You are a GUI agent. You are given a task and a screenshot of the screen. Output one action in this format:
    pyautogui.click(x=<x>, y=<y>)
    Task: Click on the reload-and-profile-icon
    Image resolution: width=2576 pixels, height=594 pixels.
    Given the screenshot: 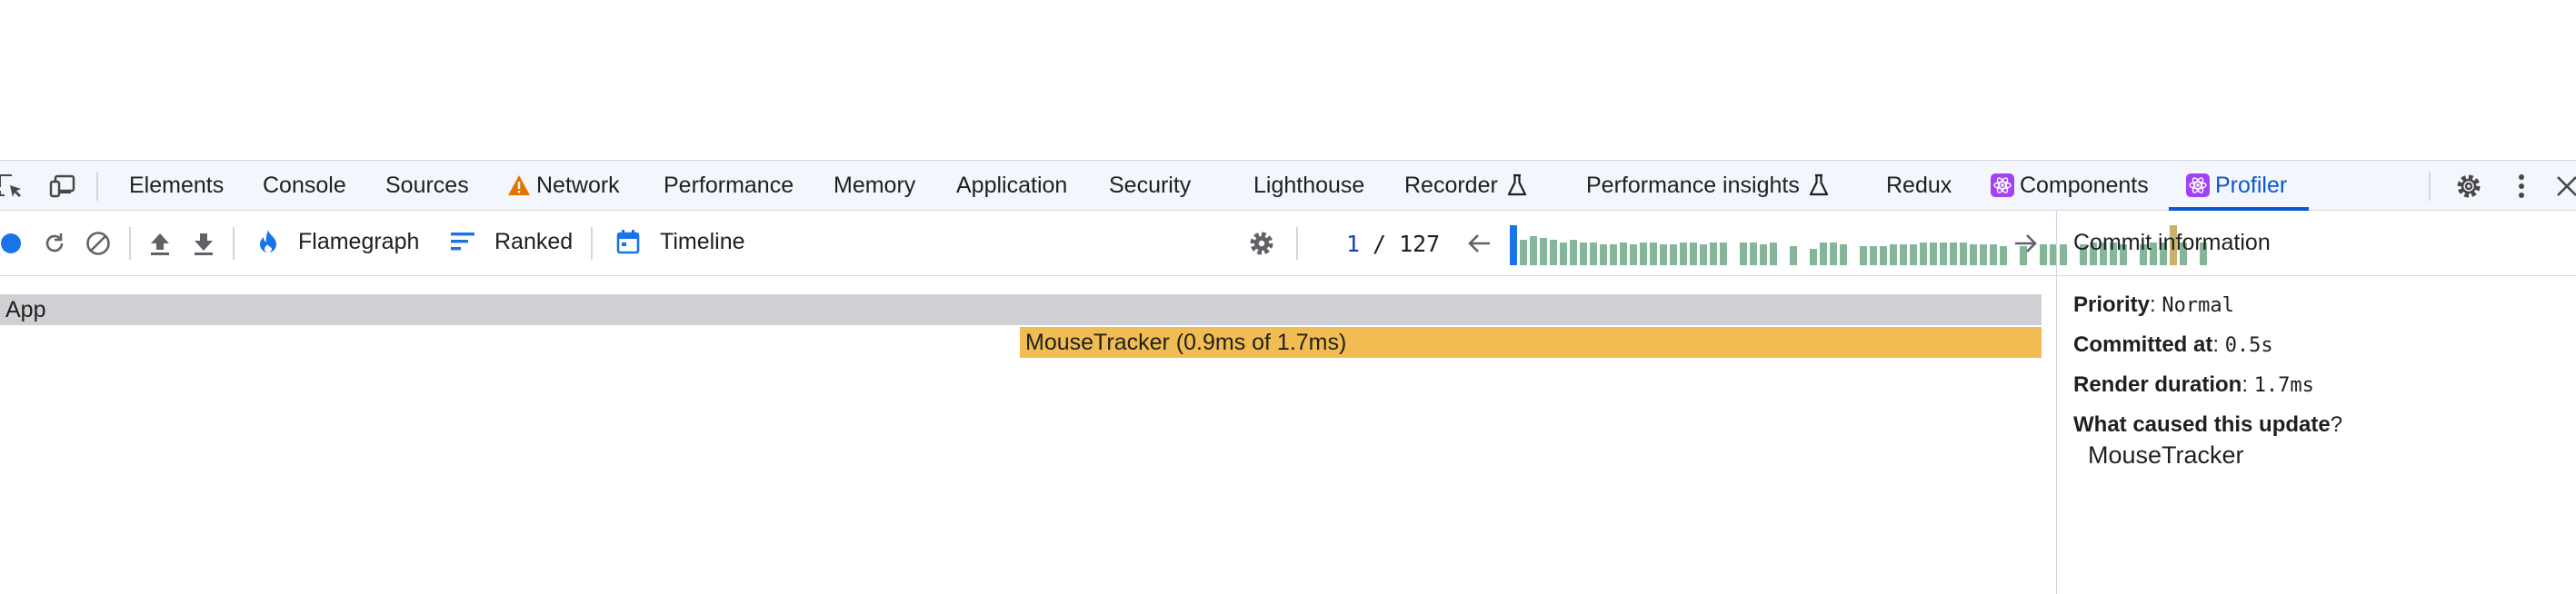 What is the action you would take?
    pyautogui.click(x=54, y=243)
    